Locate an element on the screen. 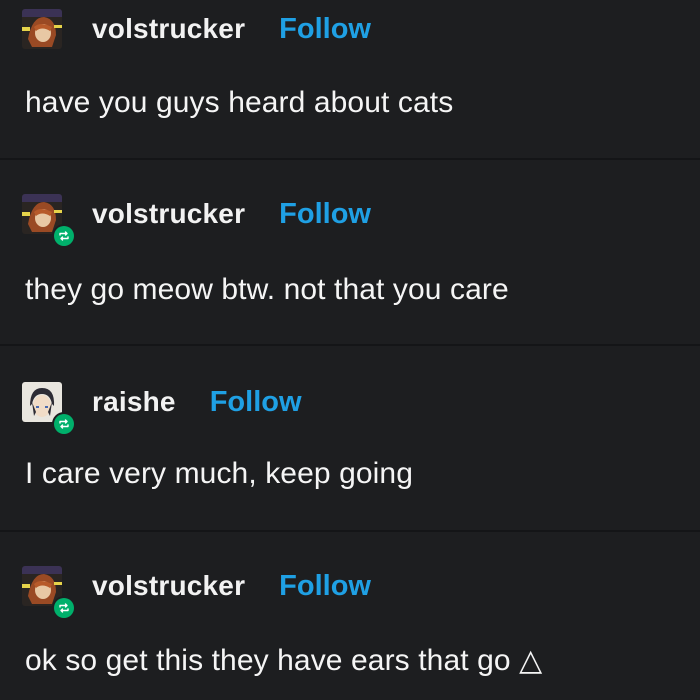  post-text: I care very much, keep going is located at coordinates (219, 473).